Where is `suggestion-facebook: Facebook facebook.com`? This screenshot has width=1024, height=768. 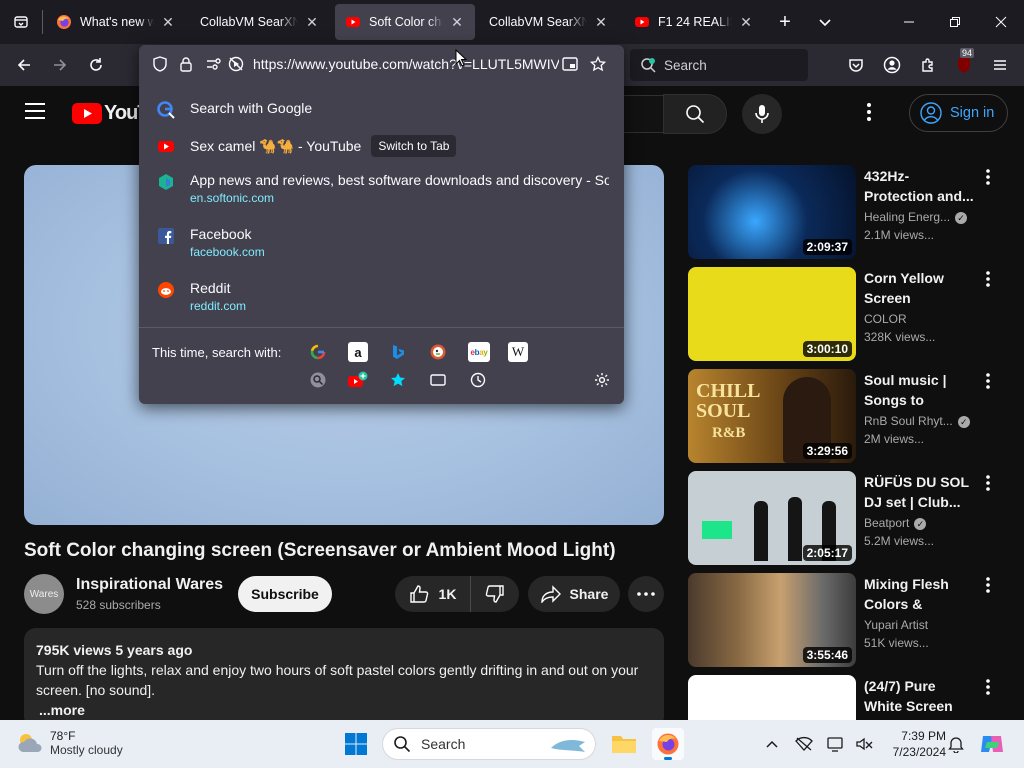 suggestion-facebook: Facebook facebook.com is located at coordinates (381, 242).